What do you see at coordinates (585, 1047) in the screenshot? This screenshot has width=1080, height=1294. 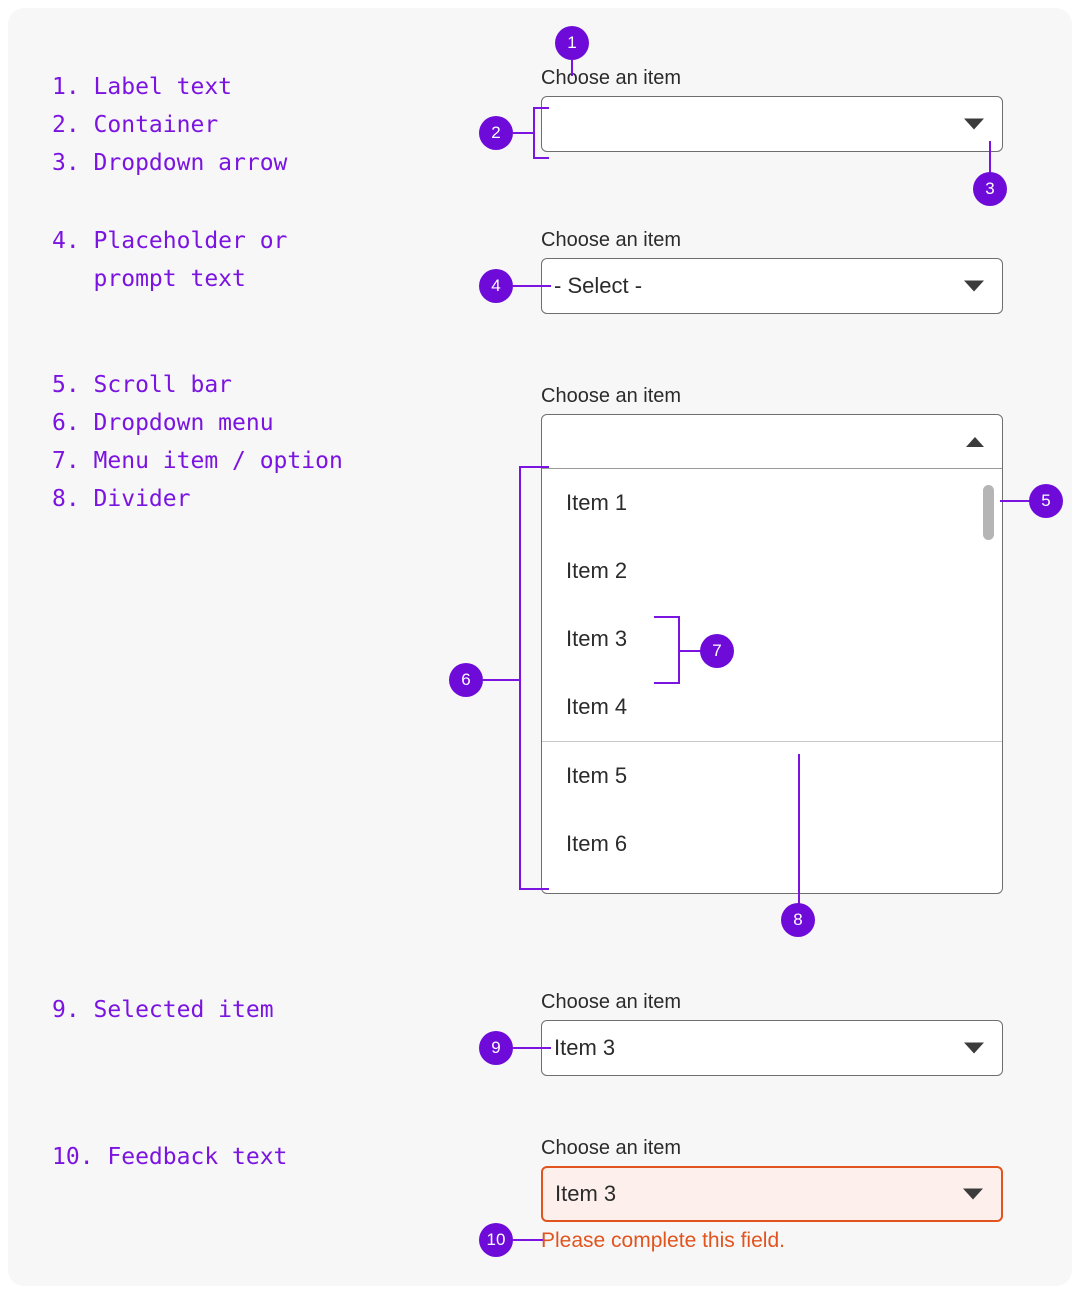 I see `select-selected-value: Item 3` at bounding box center [585, 1047].